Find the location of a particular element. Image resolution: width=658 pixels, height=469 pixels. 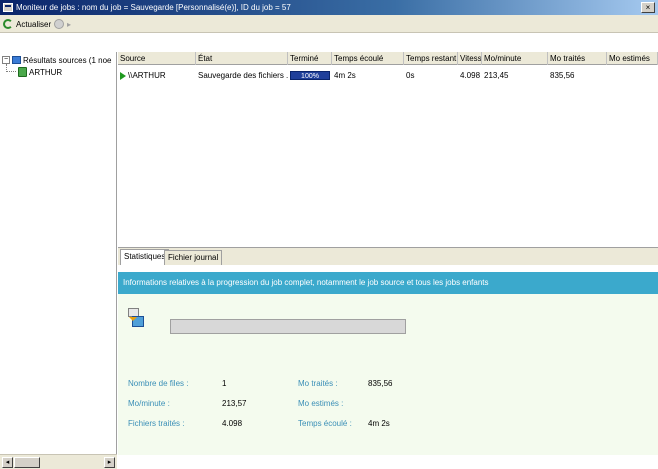

files-processed-value: 4.098 is located at coordinates (232, 423).